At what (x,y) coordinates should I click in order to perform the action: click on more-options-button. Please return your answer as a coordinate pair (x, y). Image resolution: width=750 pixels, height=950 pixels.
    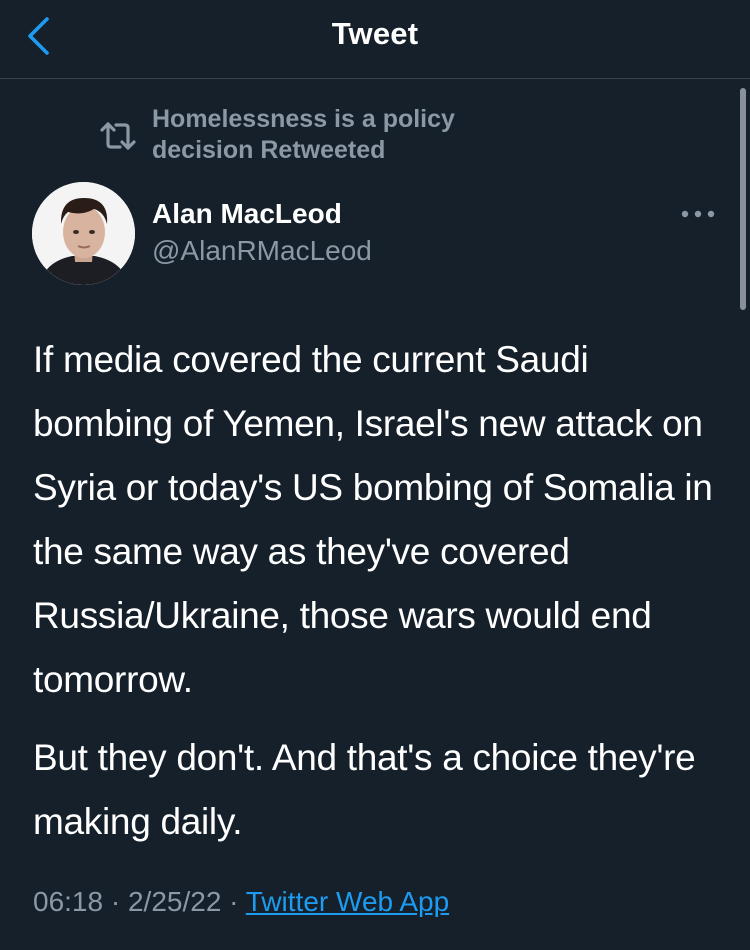
    Looking at the image, I should click on (698, 214).